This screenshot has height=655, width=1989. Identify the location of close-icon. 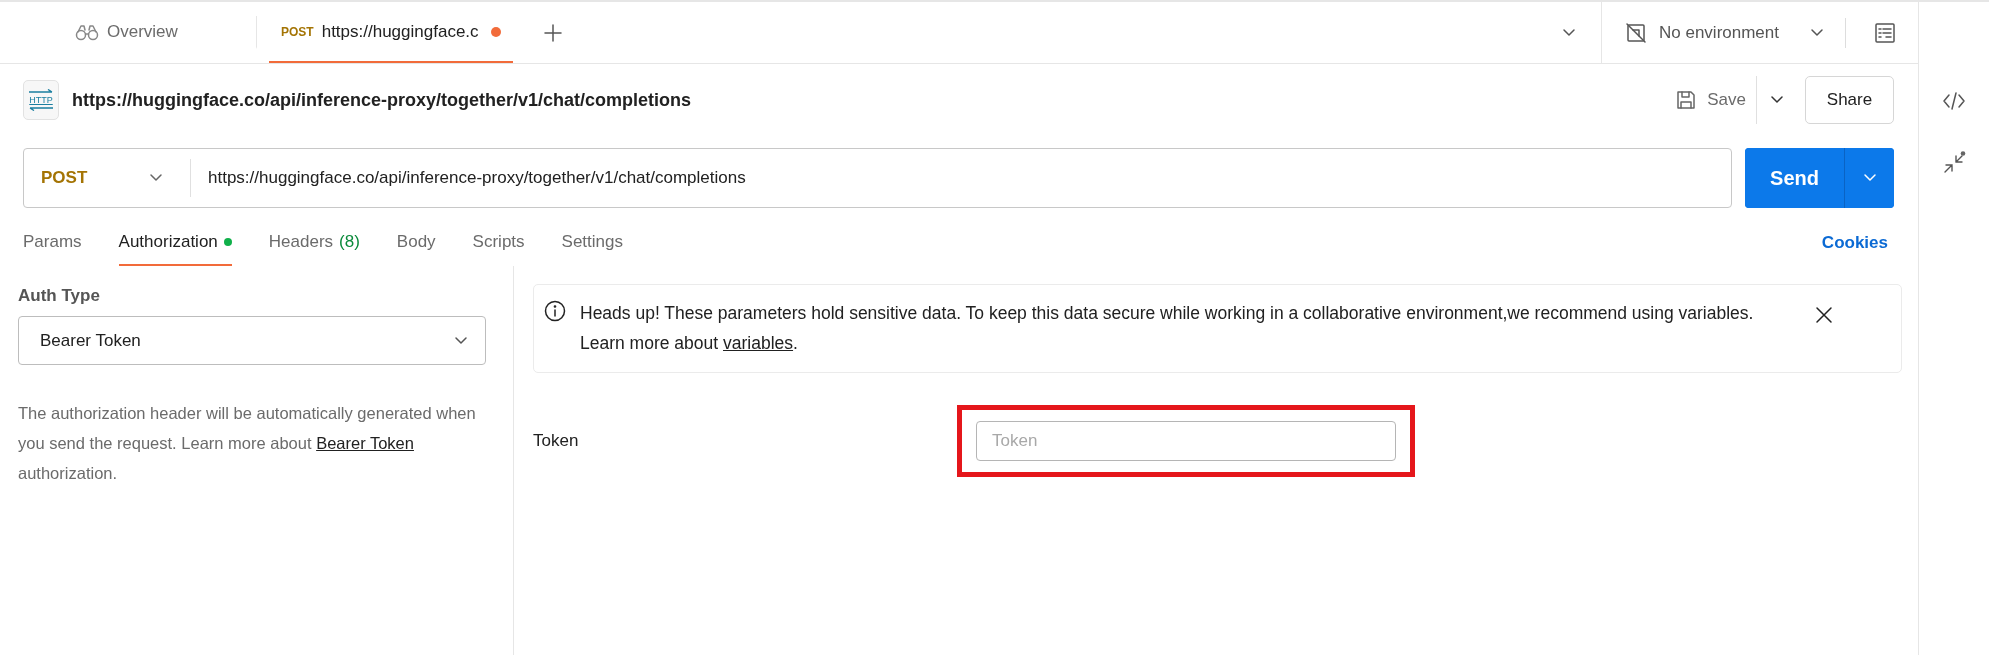
(1824, 315).